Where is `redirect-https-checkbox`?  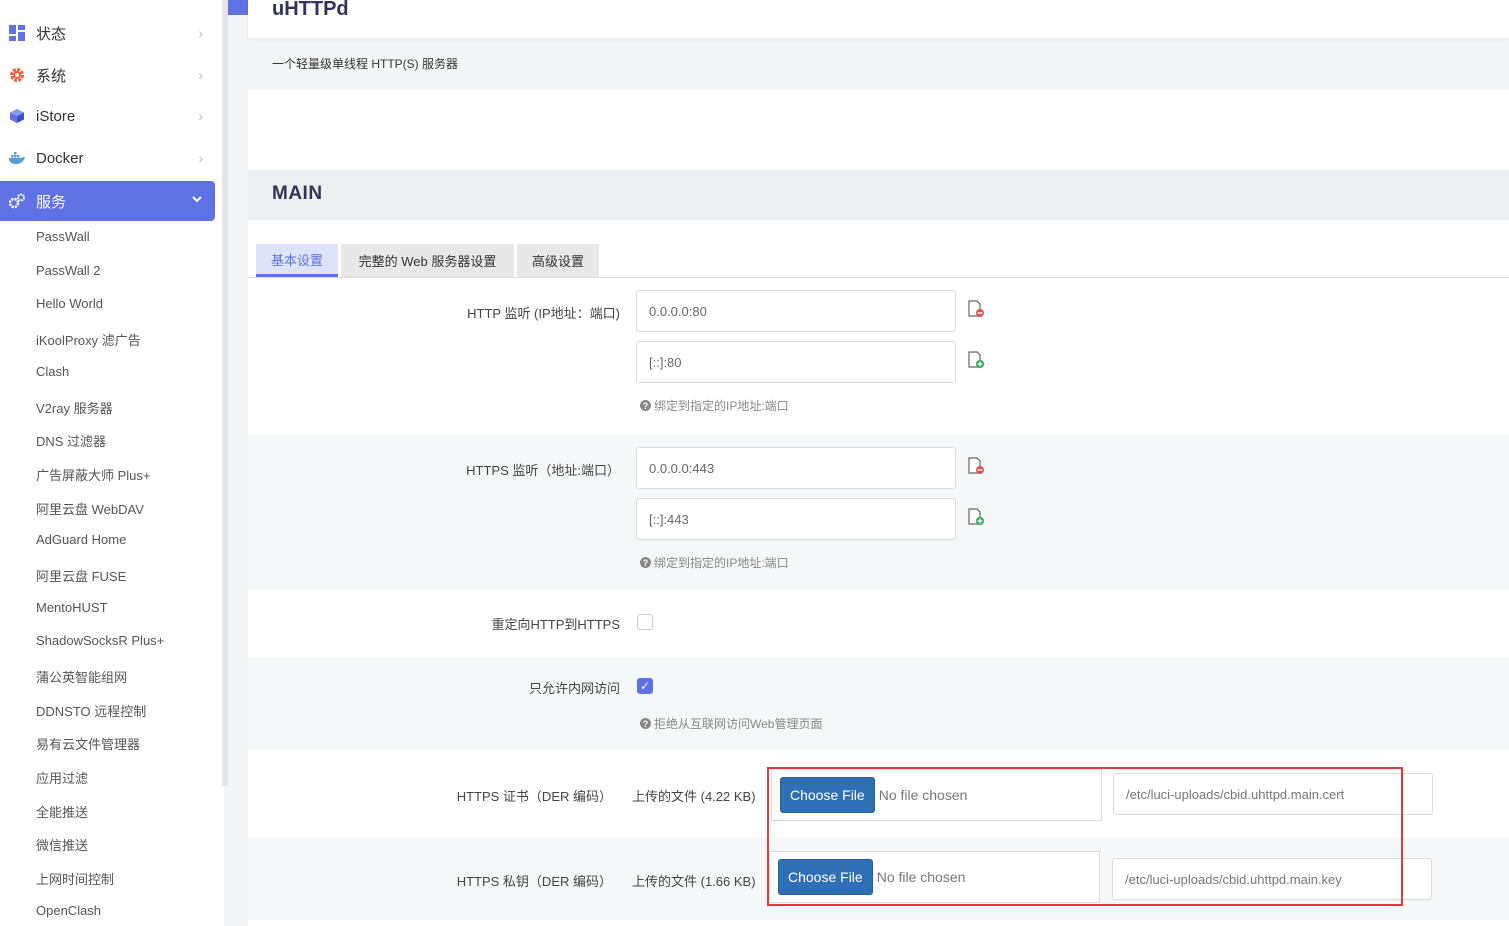 redirect-https-checkbox is located at coordinates (645, 622).